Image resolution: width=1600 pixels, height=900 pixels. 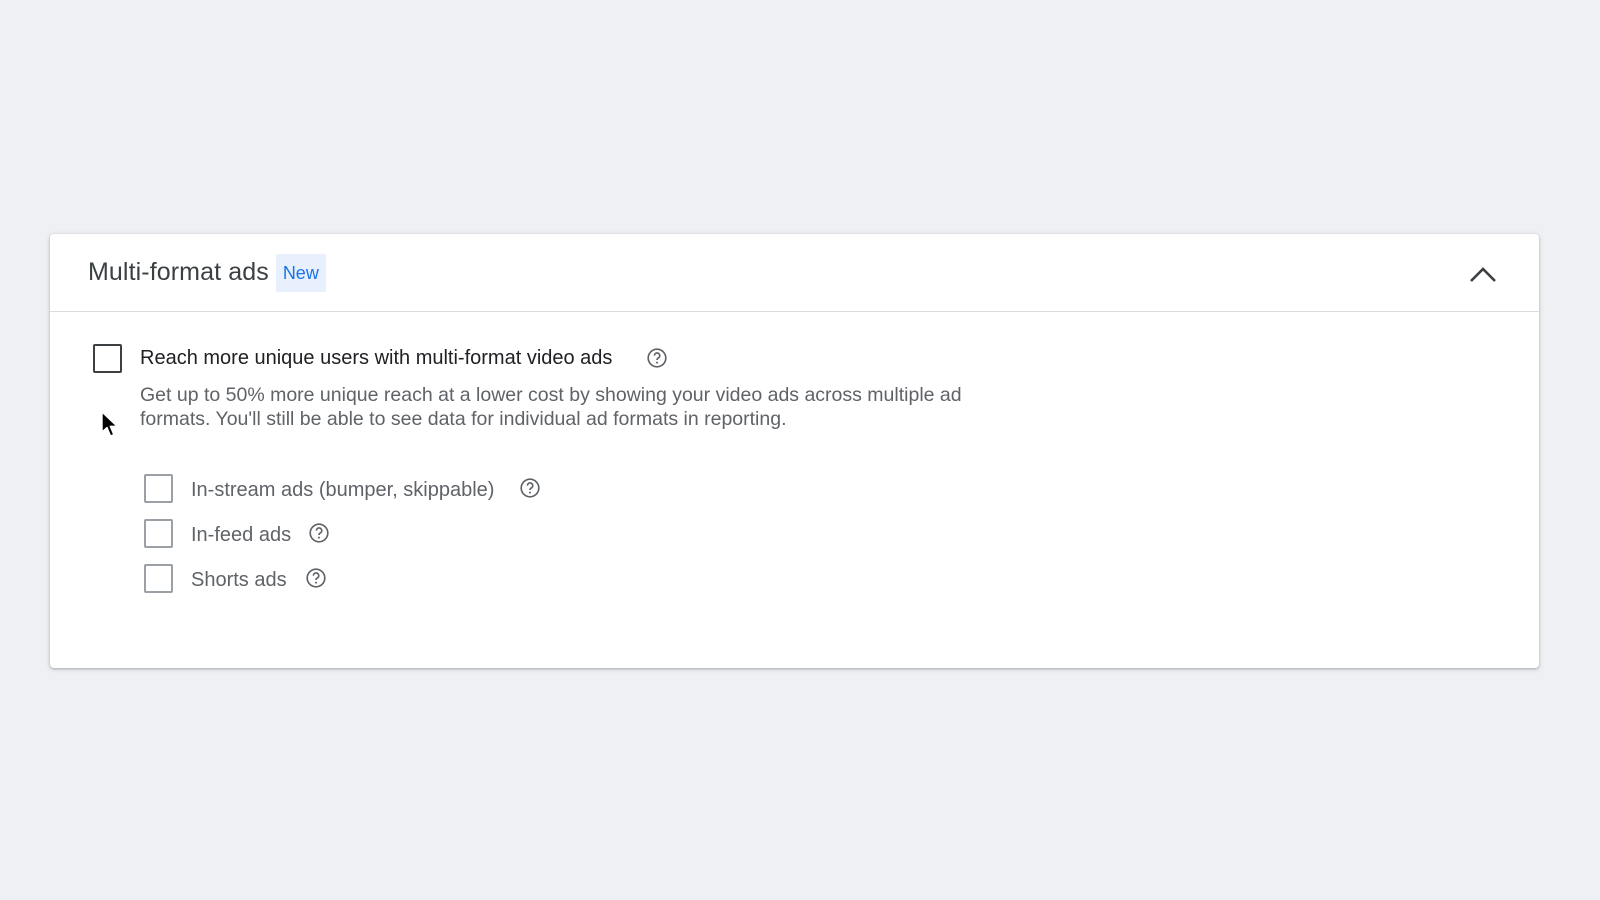 I want to click on multi-format-checkbox, so click(x=107, y=358).